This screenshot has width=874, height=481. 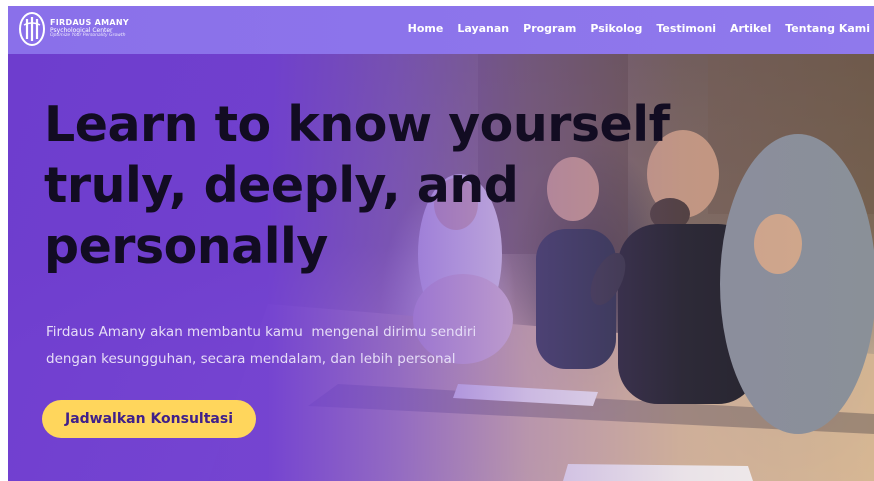 I want to click on nav-psikolog: Psikolog, so click(x=616, y=28).